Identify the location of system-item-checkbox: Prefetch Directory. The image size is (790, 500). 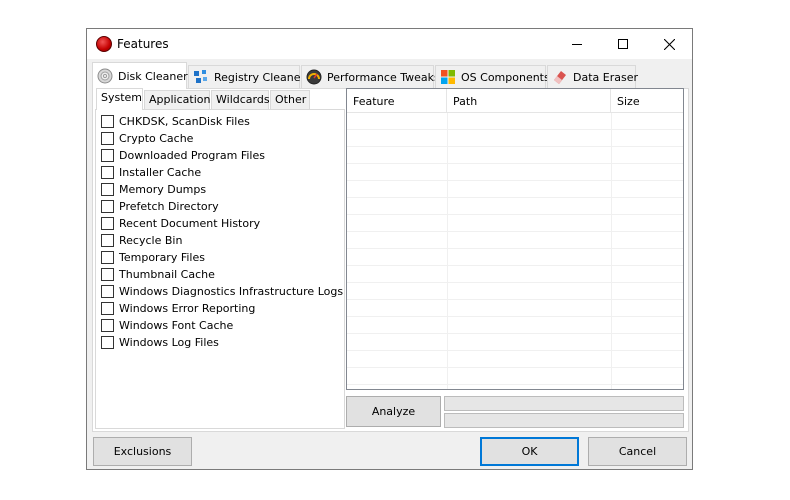
(160, 206).